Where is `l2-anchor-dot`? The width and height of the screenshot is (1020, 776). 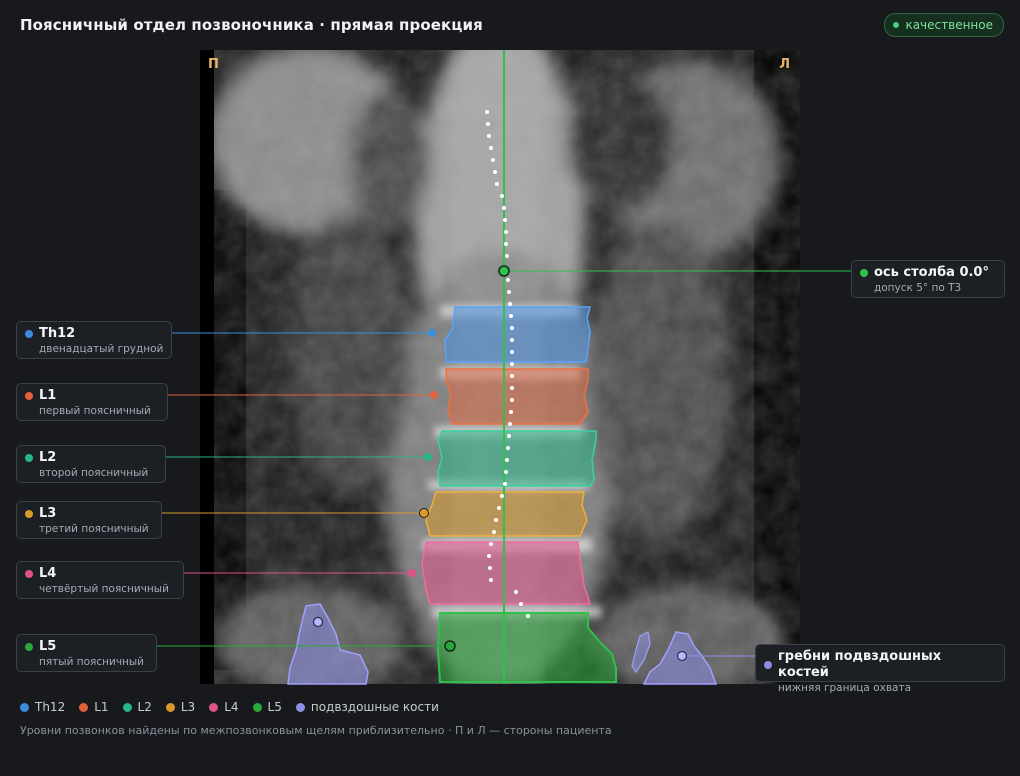
l2-anchor-dot is located at coordinates (428, 457).